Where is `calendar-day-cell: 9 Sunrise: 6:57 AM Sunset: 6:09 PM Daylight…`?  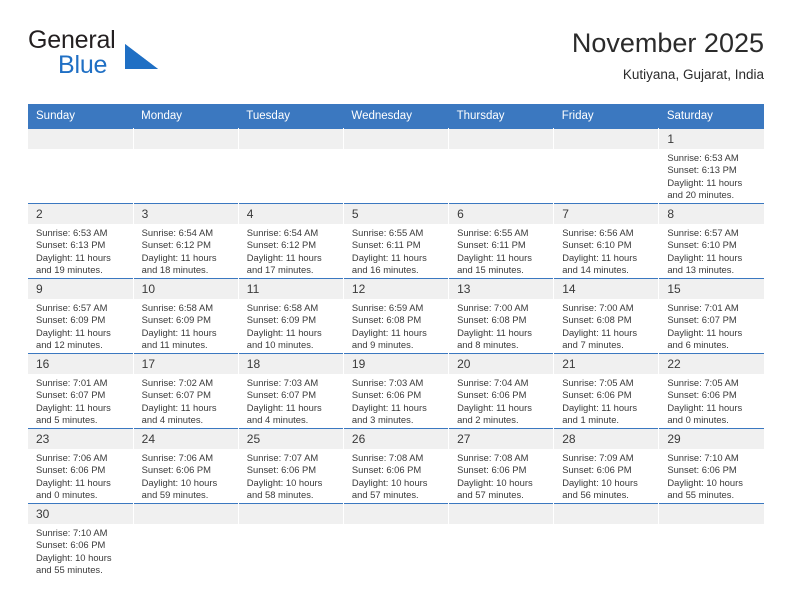
calendar-day-cell: 9 Sunrise: 6:57 AM Sunset: 6:09 PM Daylight… is located at coordinates (81, 316).